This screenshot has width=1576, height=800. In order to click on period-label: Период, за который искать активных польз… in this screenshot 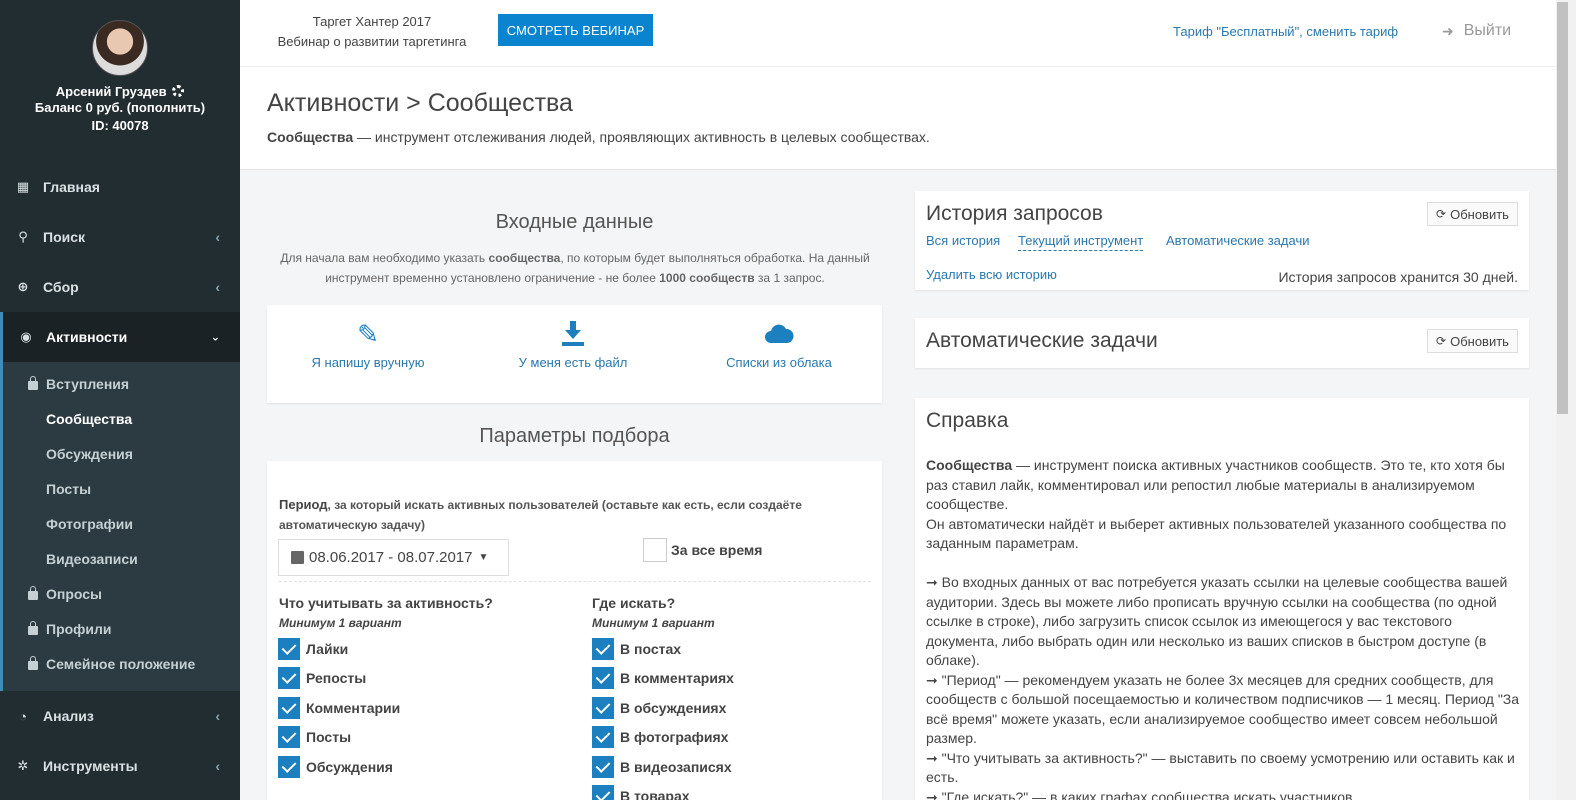, I will do `click(569, 515)`.